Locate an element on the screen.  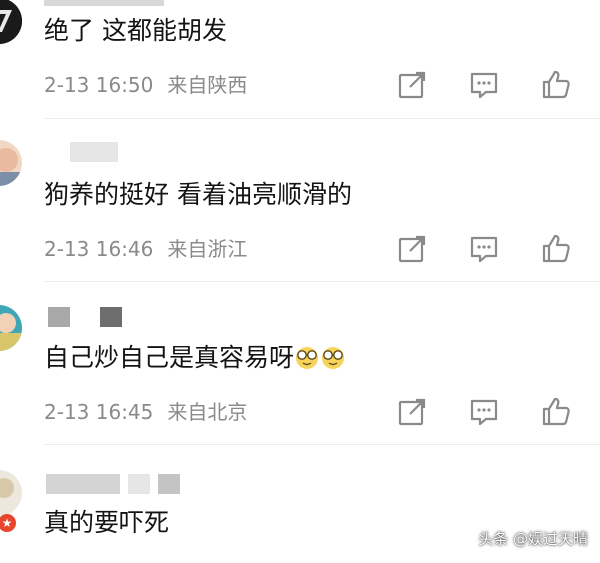
comment-meta: 2-13 16:50 来自陕西 is located at coordinates (145, 85).